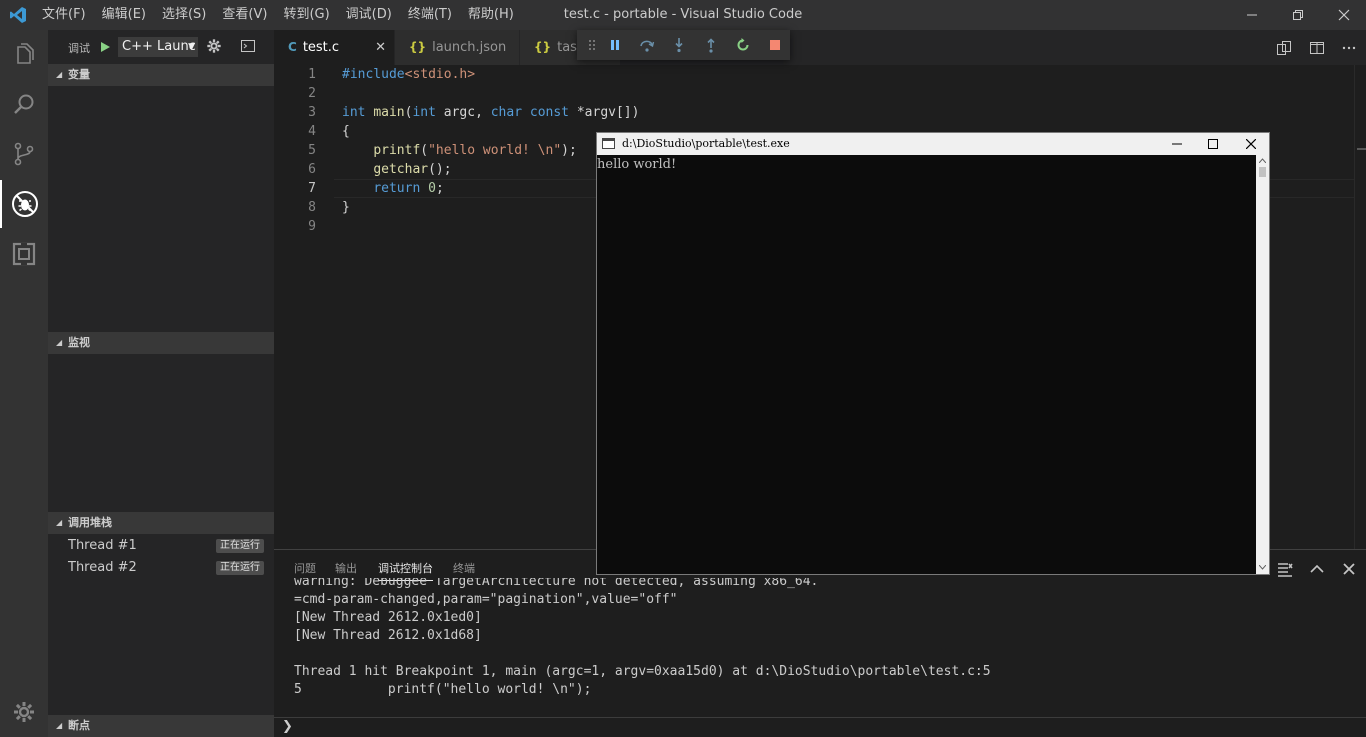 The width and height of the screenshot is (1366, 737). Describe the element at coordinates (1251, 144) in the screenshot. I see `console-close-button` at that location.